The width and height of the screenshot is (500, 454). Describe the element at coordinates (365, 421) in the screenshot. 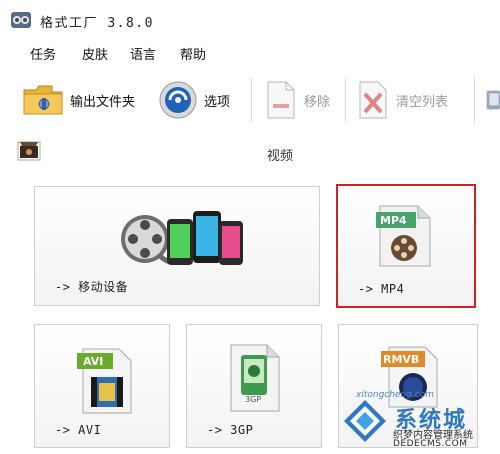

I see `watermark-logo-icon` at that location.